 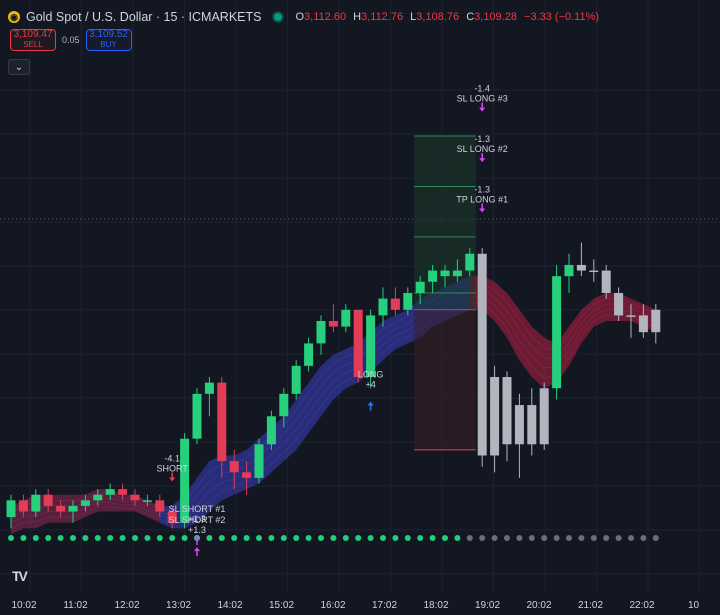 What do you see at coordinates (33, 34) in the screenshot?
I see `sell-price: 3,109.47` at bounding box center [33, 34].